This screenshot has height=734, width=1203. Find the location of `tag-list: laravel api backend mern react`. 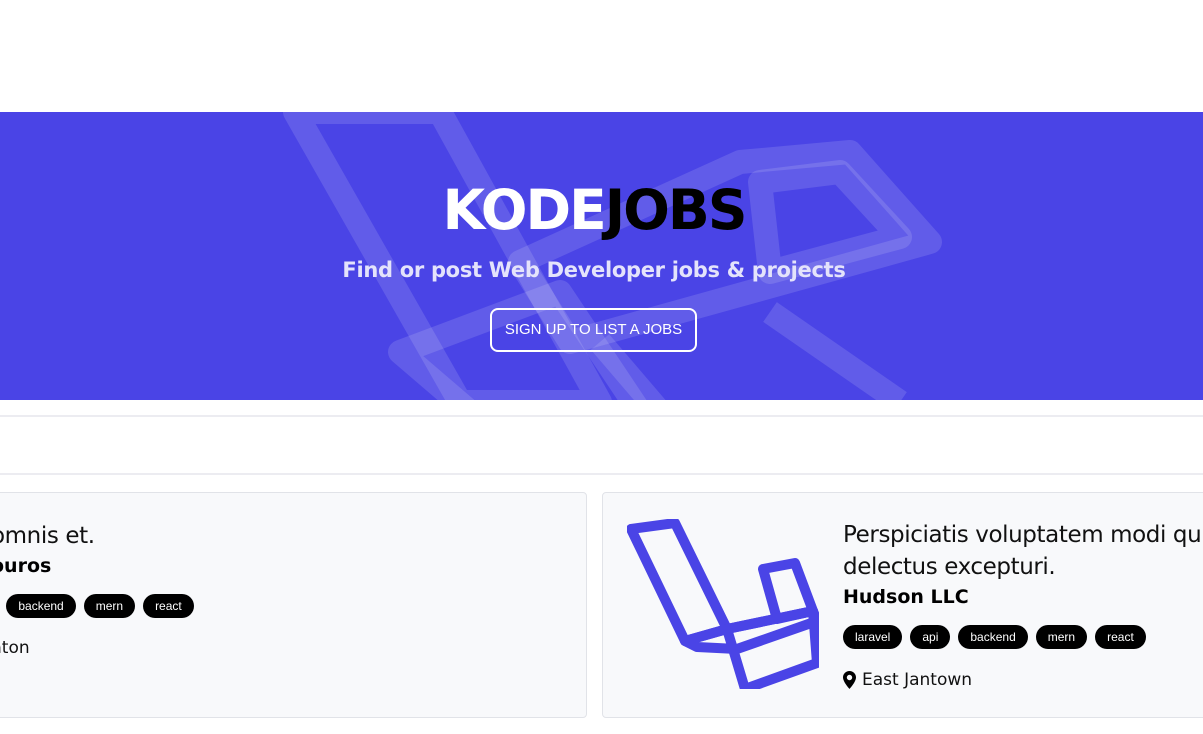

tag-list: laravel api backend mern react is located at coordinates (994, 637).